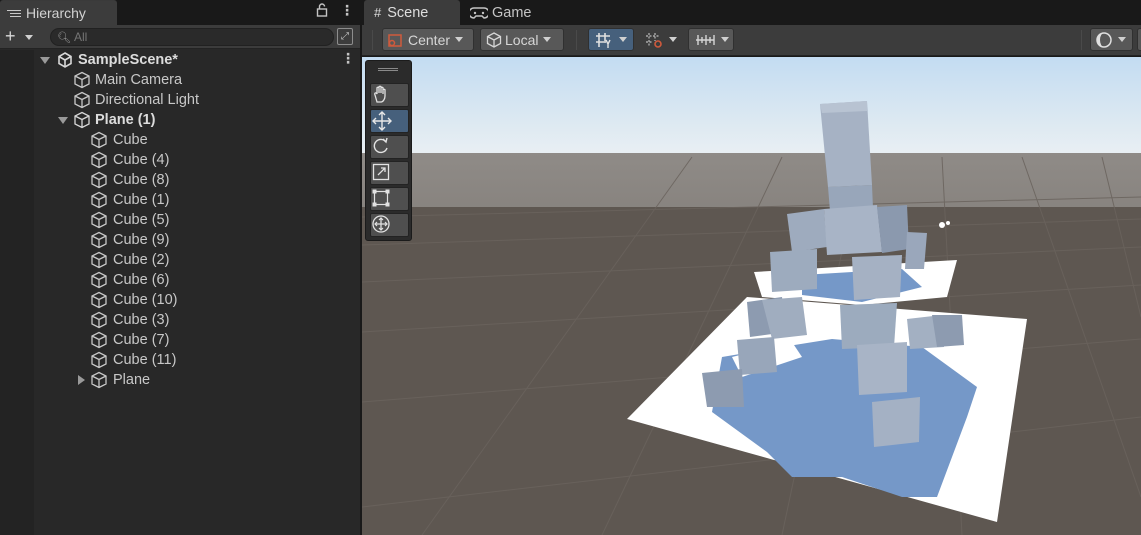  Describe the element at coordinates (180, 180) in the screenshot. I see `hierarchy-item-cube-8: Cube (8)` at that location.